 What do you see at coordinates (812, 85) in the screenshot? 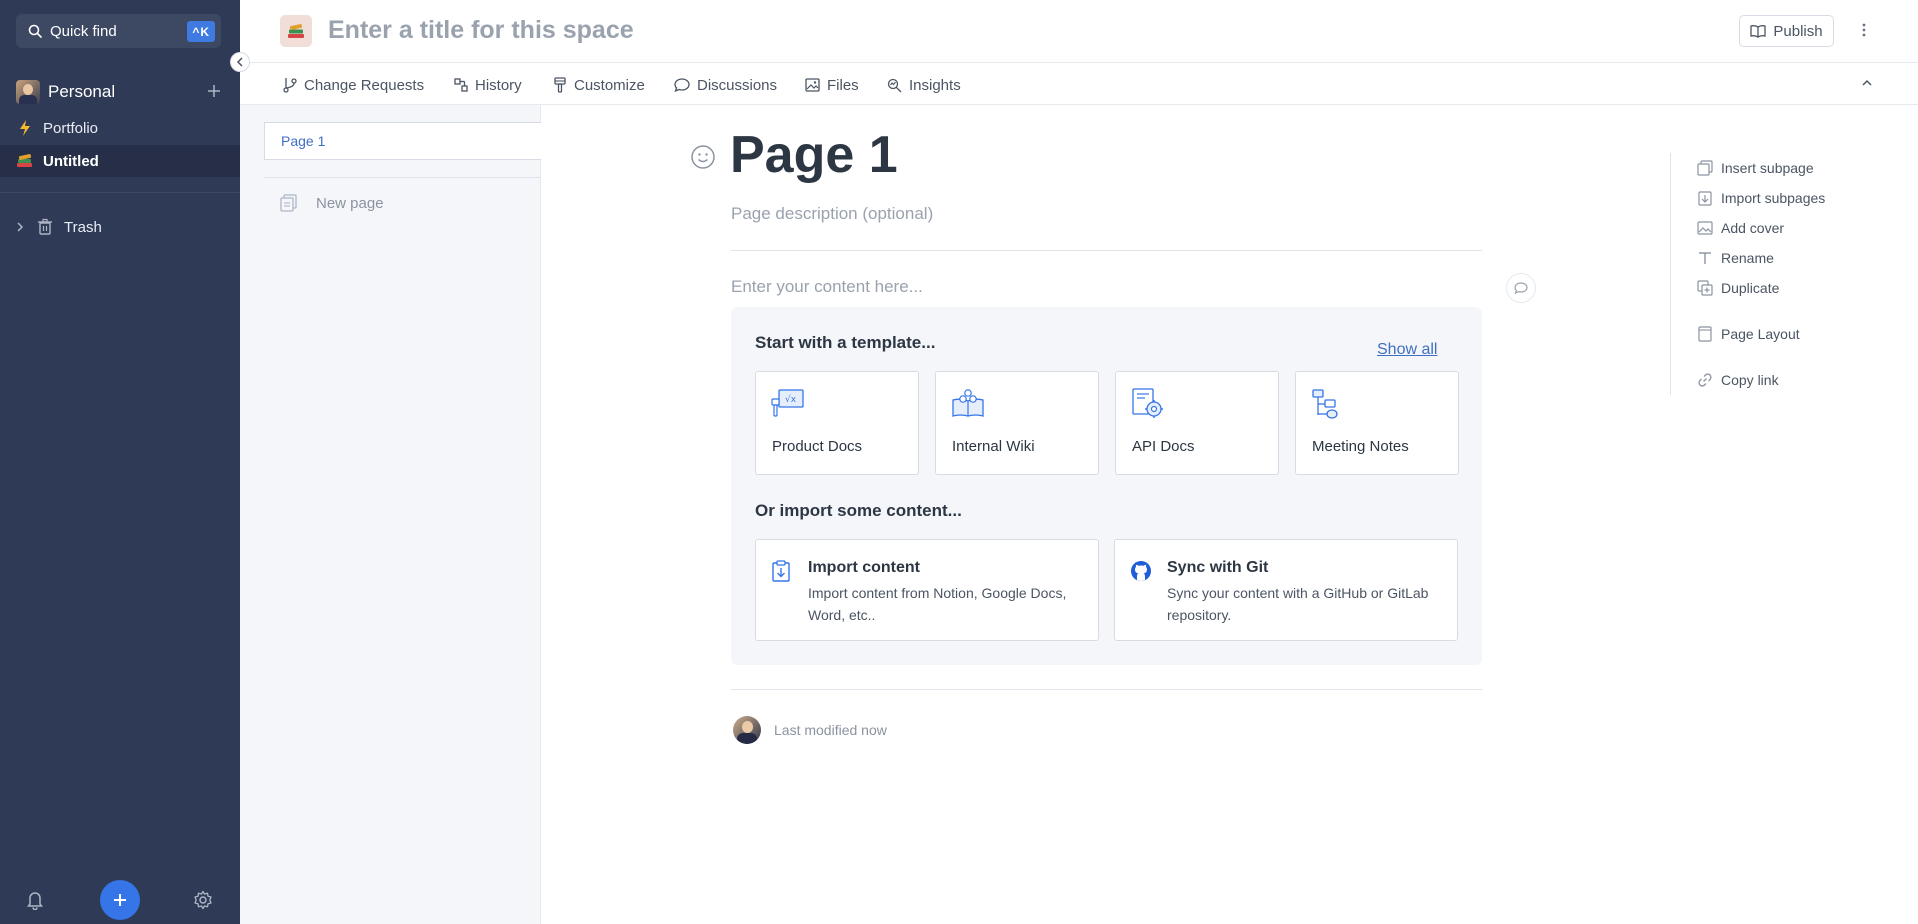
I see `image-icon` at bounding box center [812, 85].